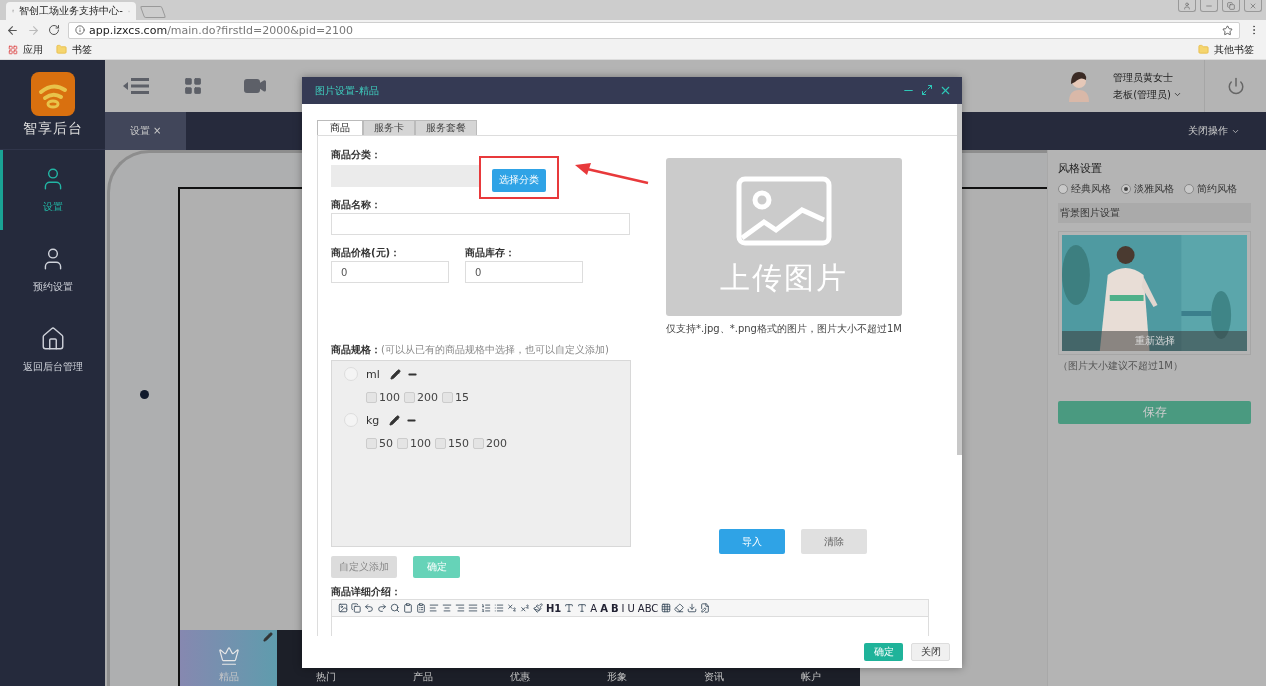 This screenshot has width=1266, height=686. I want to click on profile-button, so click(1187, 6).